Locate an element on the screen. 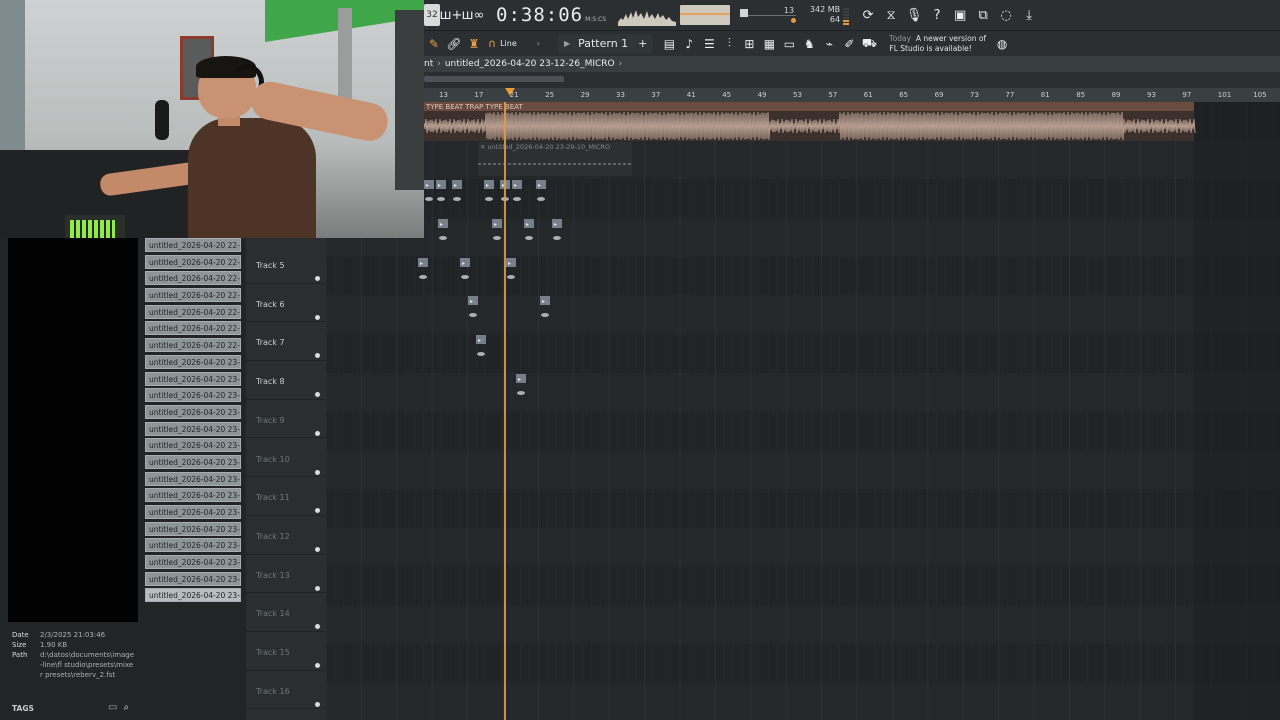 Image resolution: width=1280 pixels, height=720 pixels. track-header: Track 11 is located at coordinates (286, 496).